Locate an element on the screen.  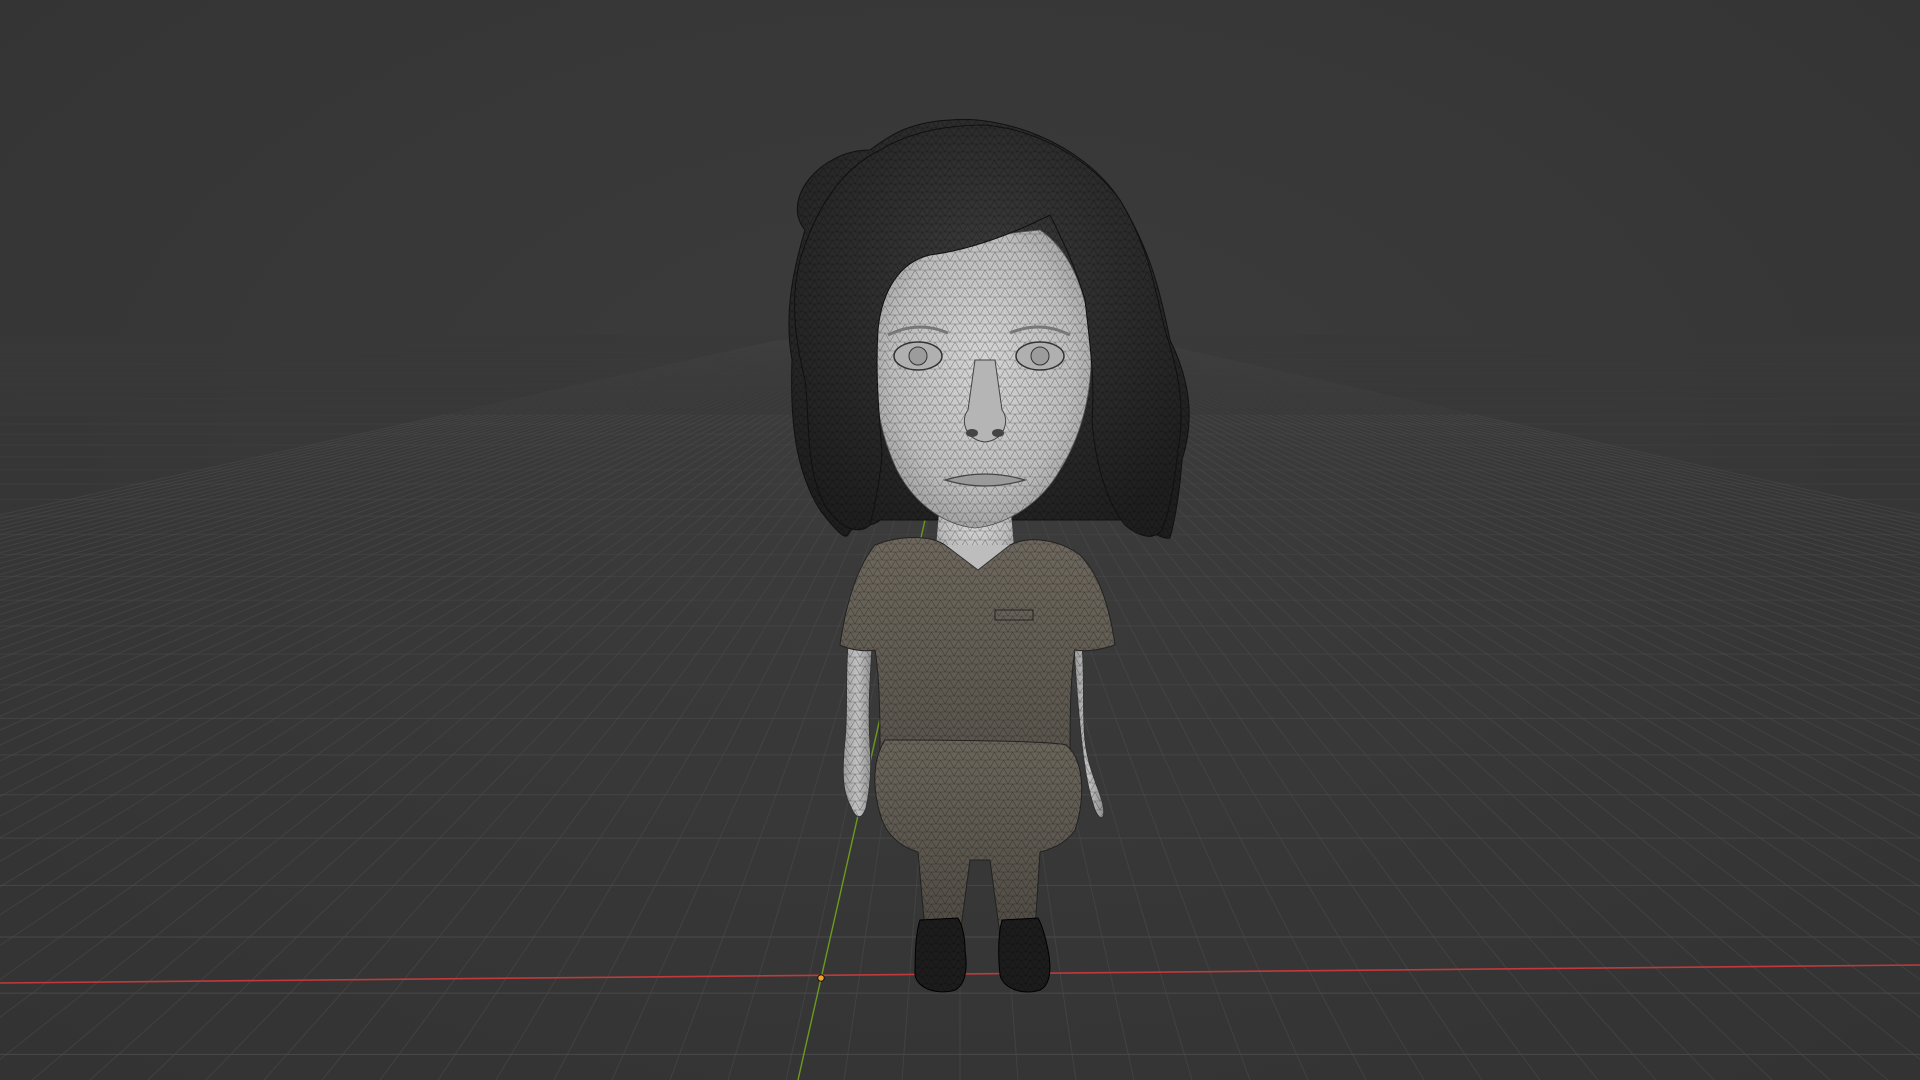
object-origin-marker is located at coordinates (821, 978).